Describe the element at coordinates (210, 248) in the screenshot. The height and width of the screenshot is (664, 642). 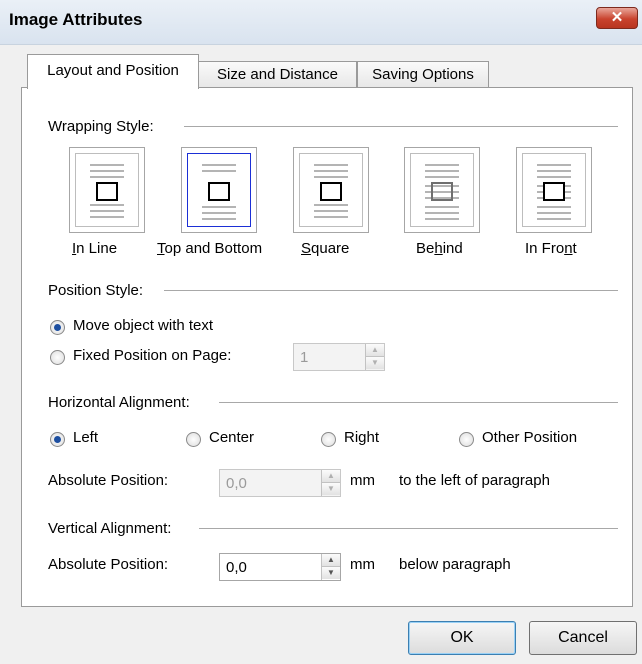
I see `wrap-top-bottom-label: Top and Bottom` at that location.